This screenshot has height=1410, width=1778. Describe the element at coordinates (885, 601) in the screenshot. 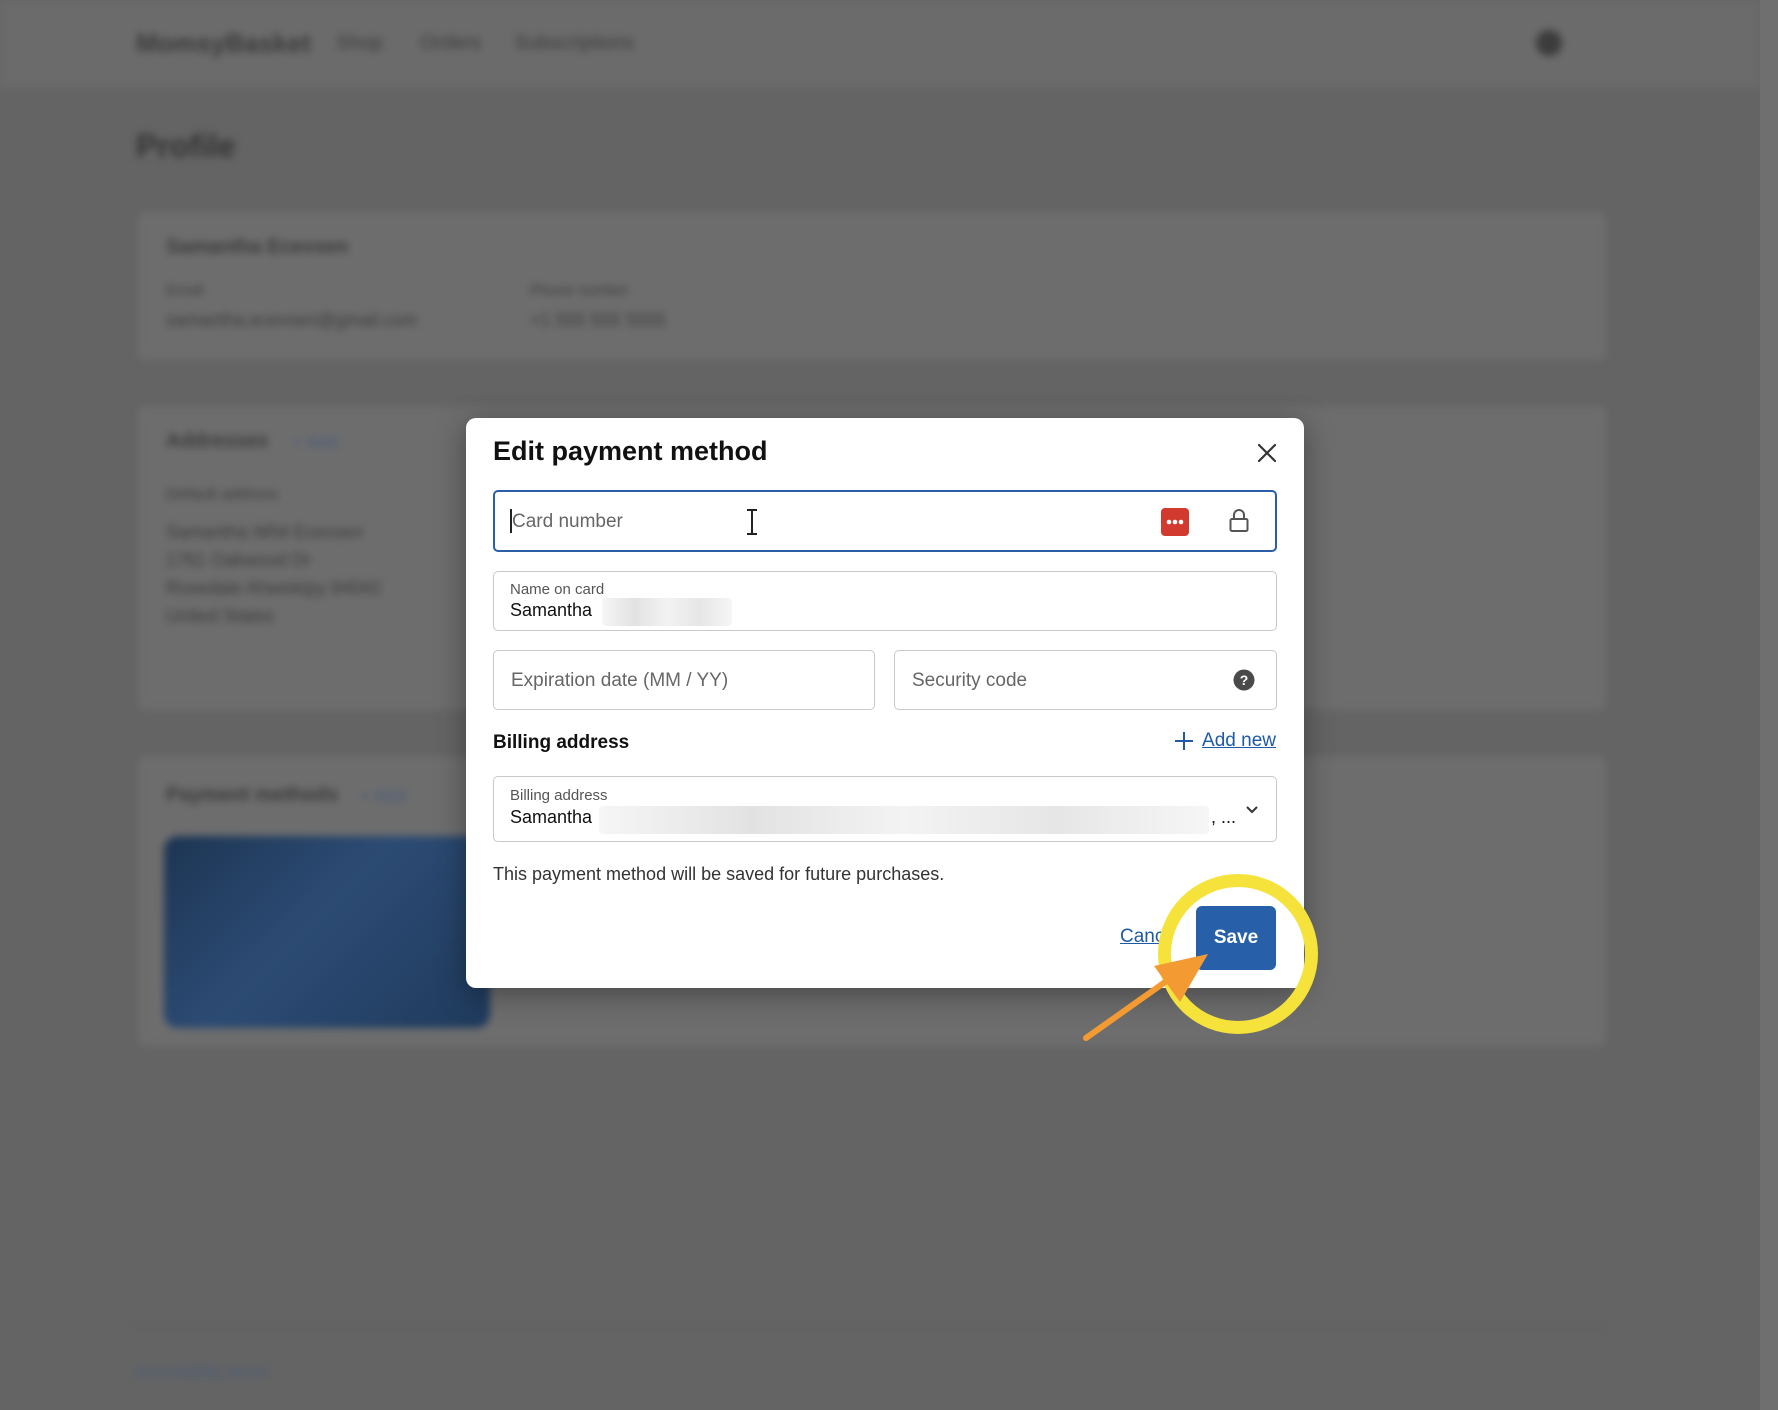

I see `name-on-card-field: Name on card Samantha` at that location.